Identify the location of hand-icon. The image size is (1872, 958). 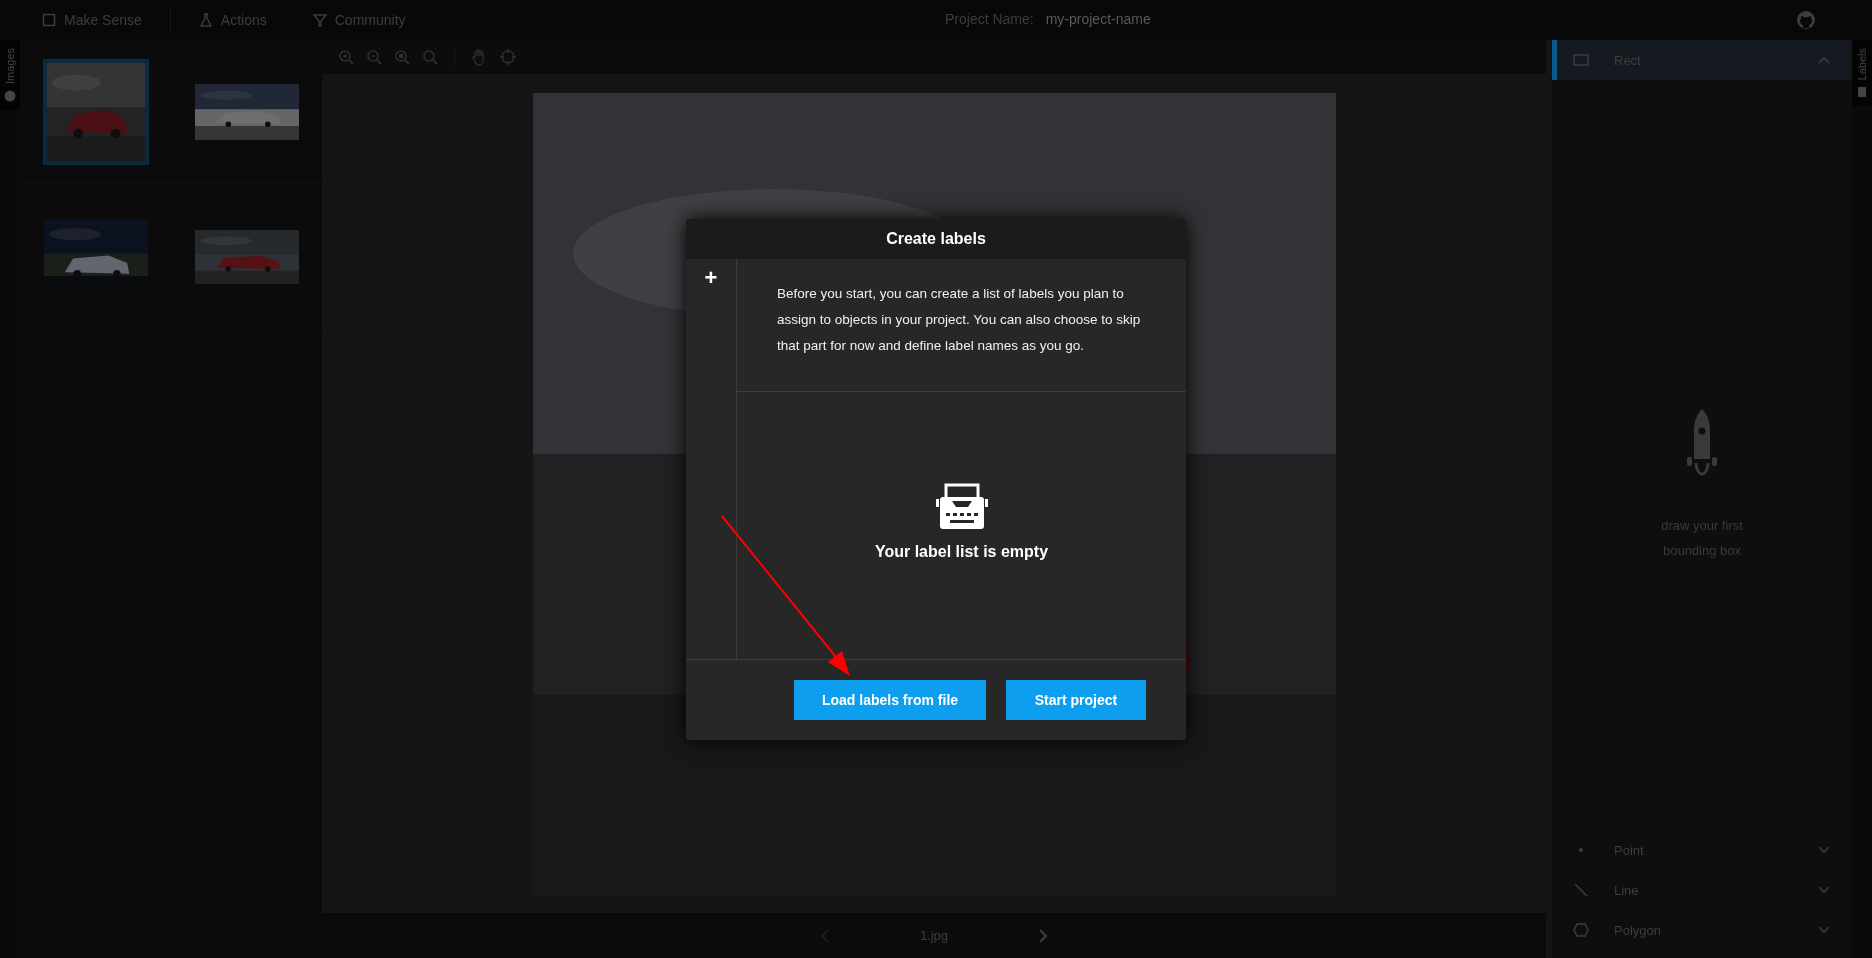
(479, 57).